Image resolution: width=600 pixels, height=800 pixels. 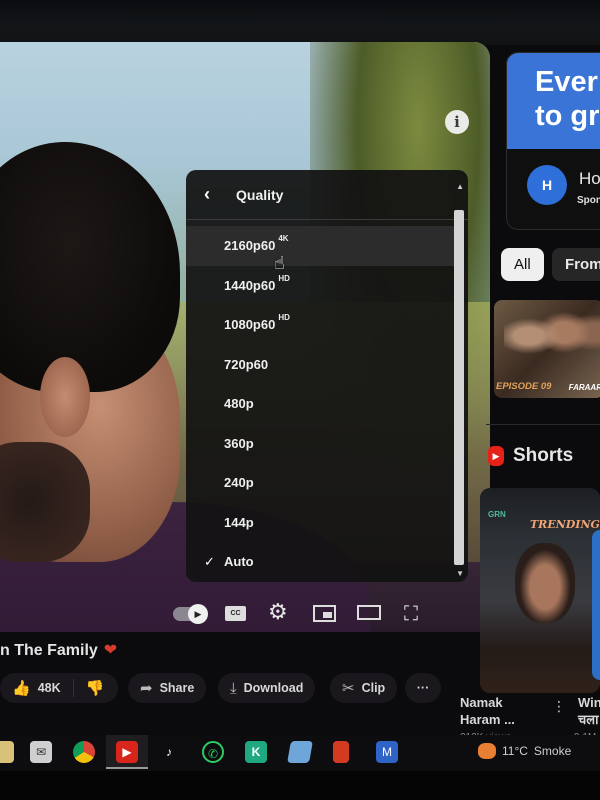 I want to click on quality-option-label: 360p, so click(x=239, y=443).